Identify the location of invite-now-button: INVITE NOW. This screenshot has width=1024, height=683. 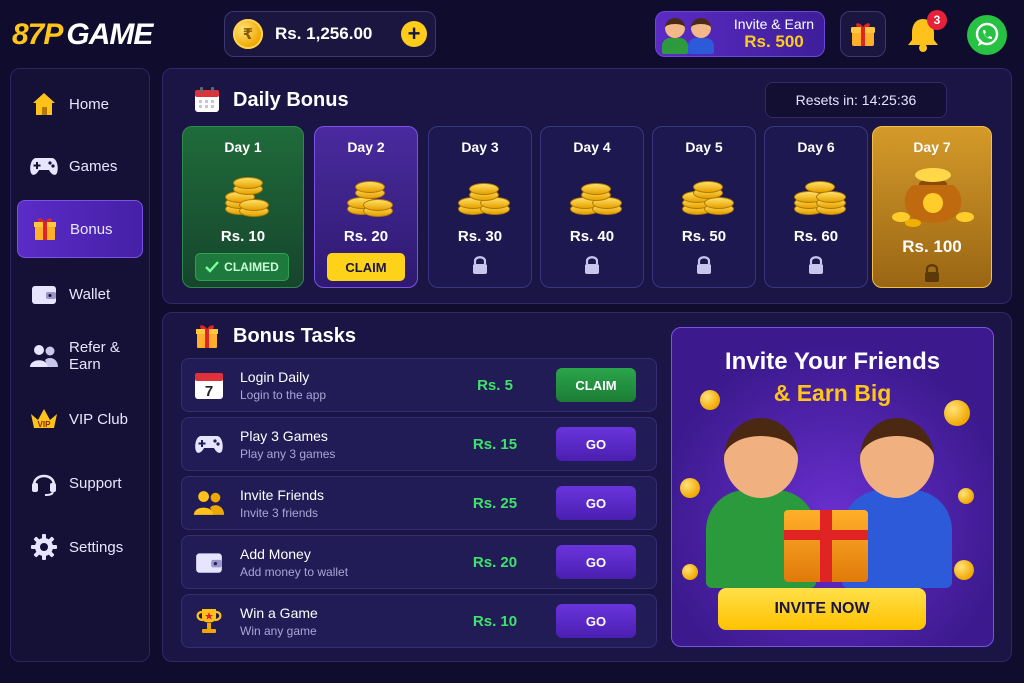
(822, 609).